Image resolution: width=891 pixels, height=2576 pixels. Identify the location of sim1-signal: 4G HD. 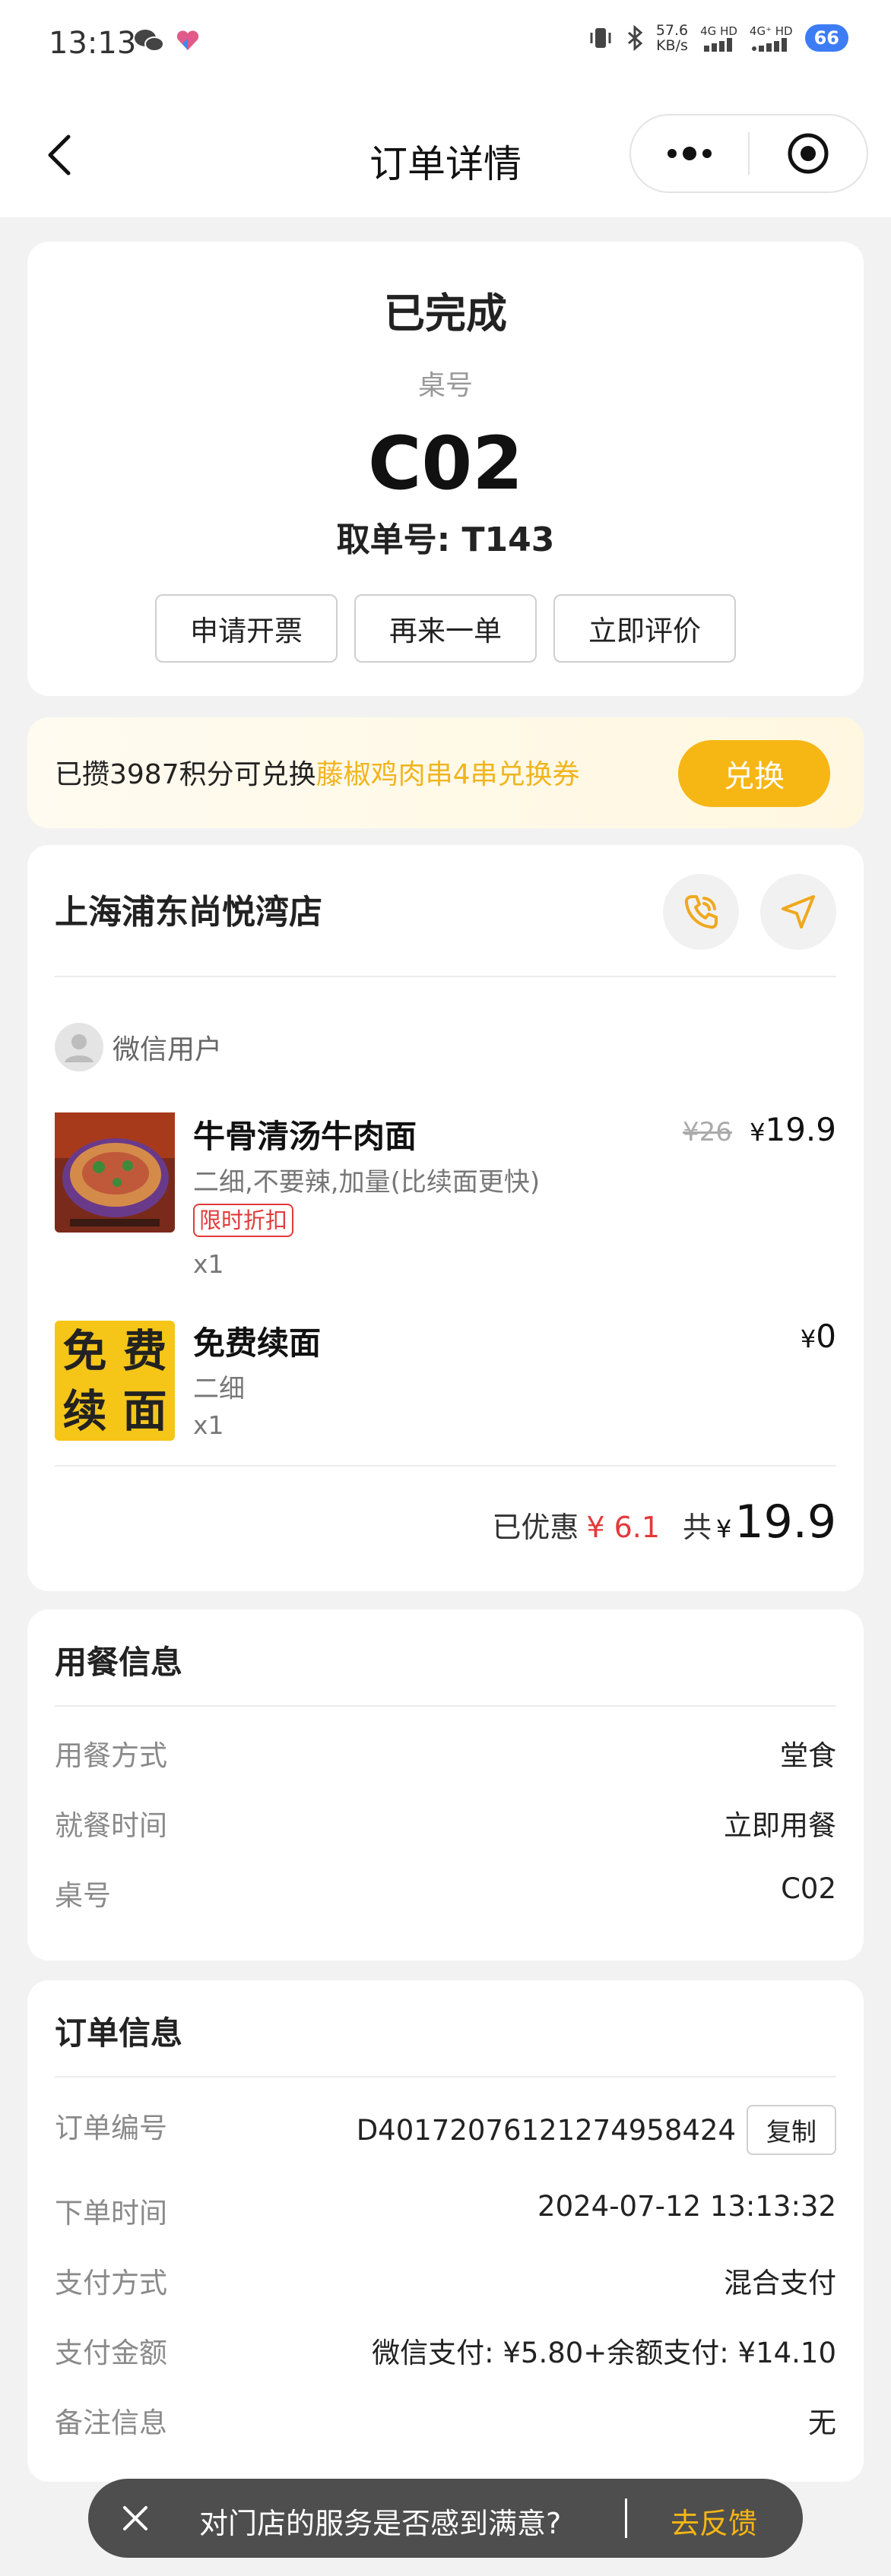
(718, 38).